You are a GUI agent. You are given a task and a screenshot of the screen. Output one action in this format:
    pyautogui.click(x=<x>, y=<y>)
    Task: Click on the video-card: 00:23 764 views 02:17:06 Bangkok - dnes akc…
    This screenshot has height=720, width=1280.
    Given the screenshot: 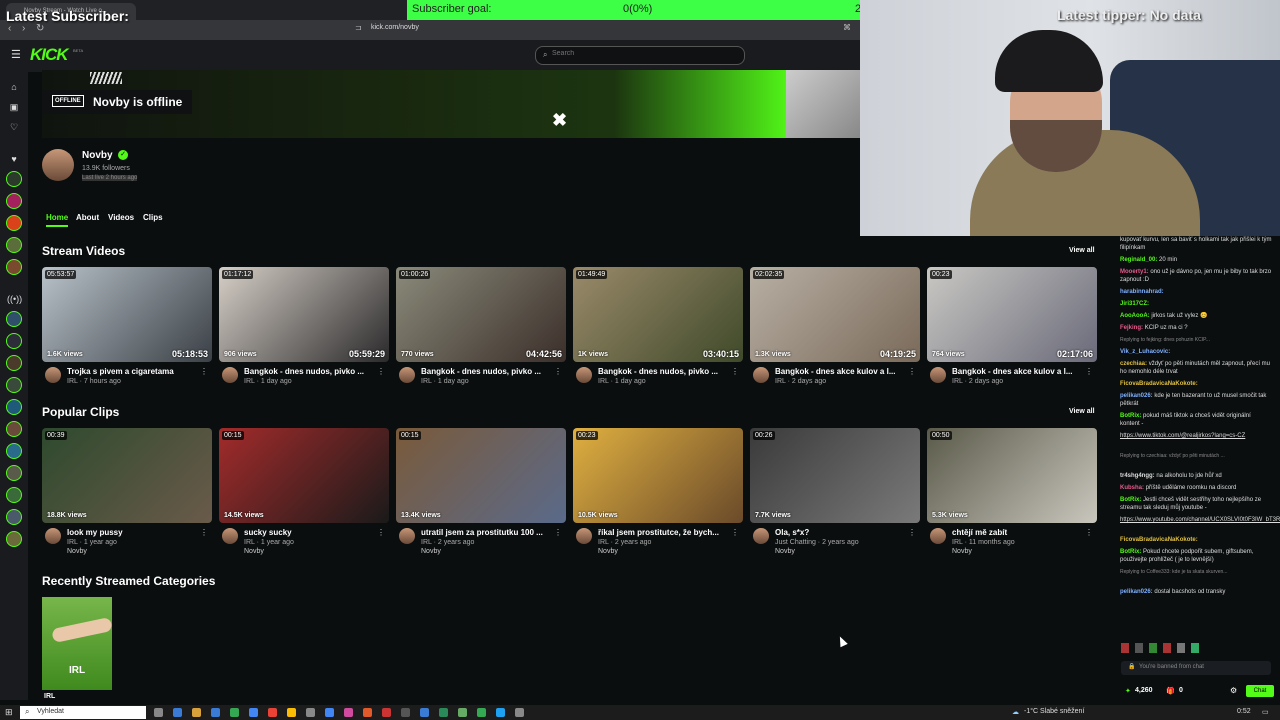 What is the action you would take?
    pyautogui.click(x=1012, y=332)
    